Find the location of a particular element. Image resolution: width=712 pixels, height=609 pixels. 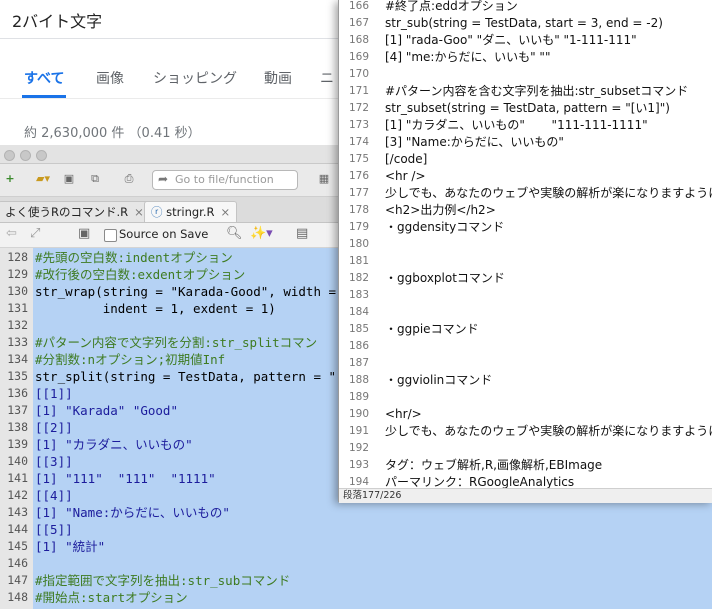

line-number: 140 is located at coordinates (17, 461).